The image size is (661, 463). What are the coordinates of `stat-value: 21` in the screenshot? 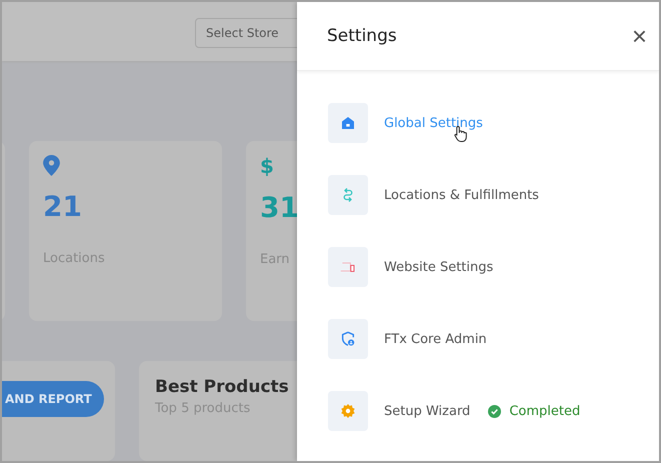 It's located at (63, 206).